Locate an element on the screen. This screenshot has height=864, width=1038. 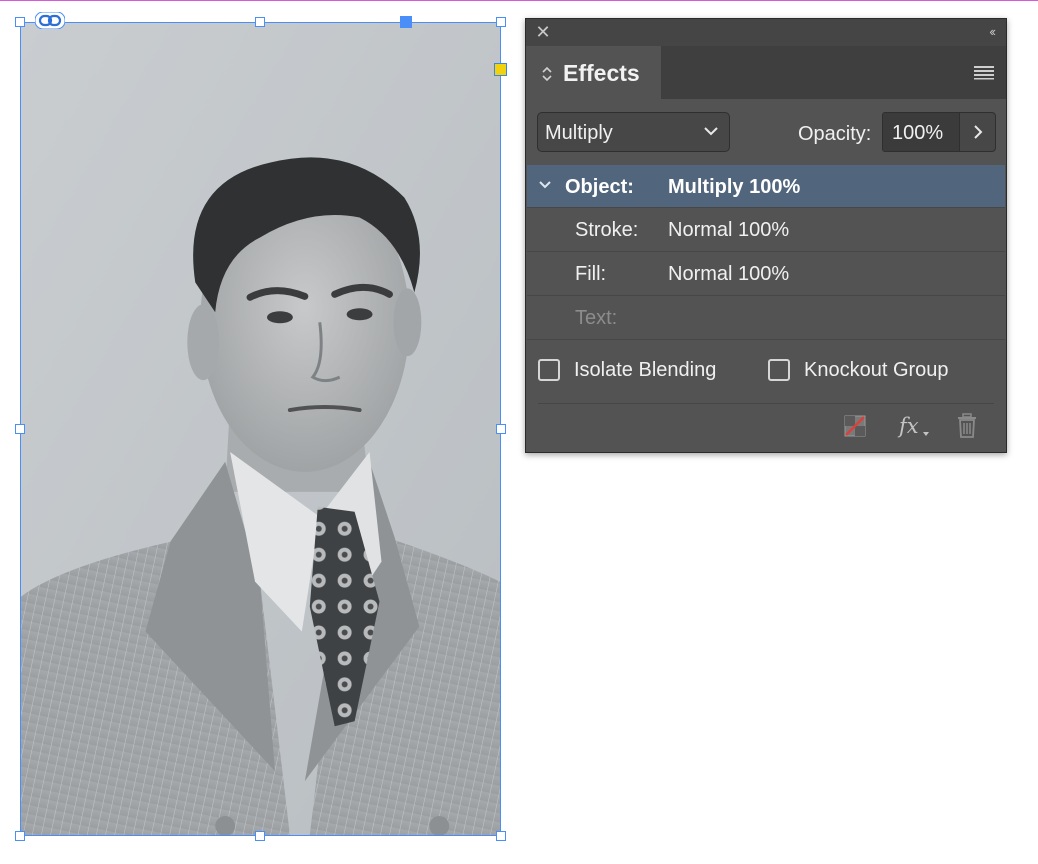
link-icon is located at coordinates (50, 20).